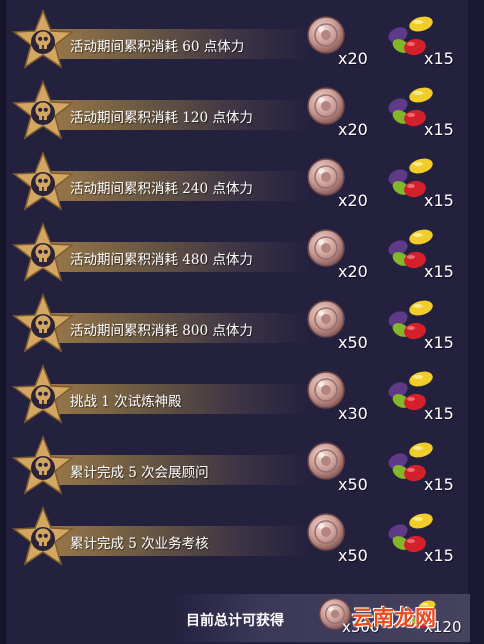 This screenshot has width=484, height=644. Describe the element at coordinates (161, 118) in the screenshot. I see `task-label: 活动期间累积消耗 120 点体力` at that location.